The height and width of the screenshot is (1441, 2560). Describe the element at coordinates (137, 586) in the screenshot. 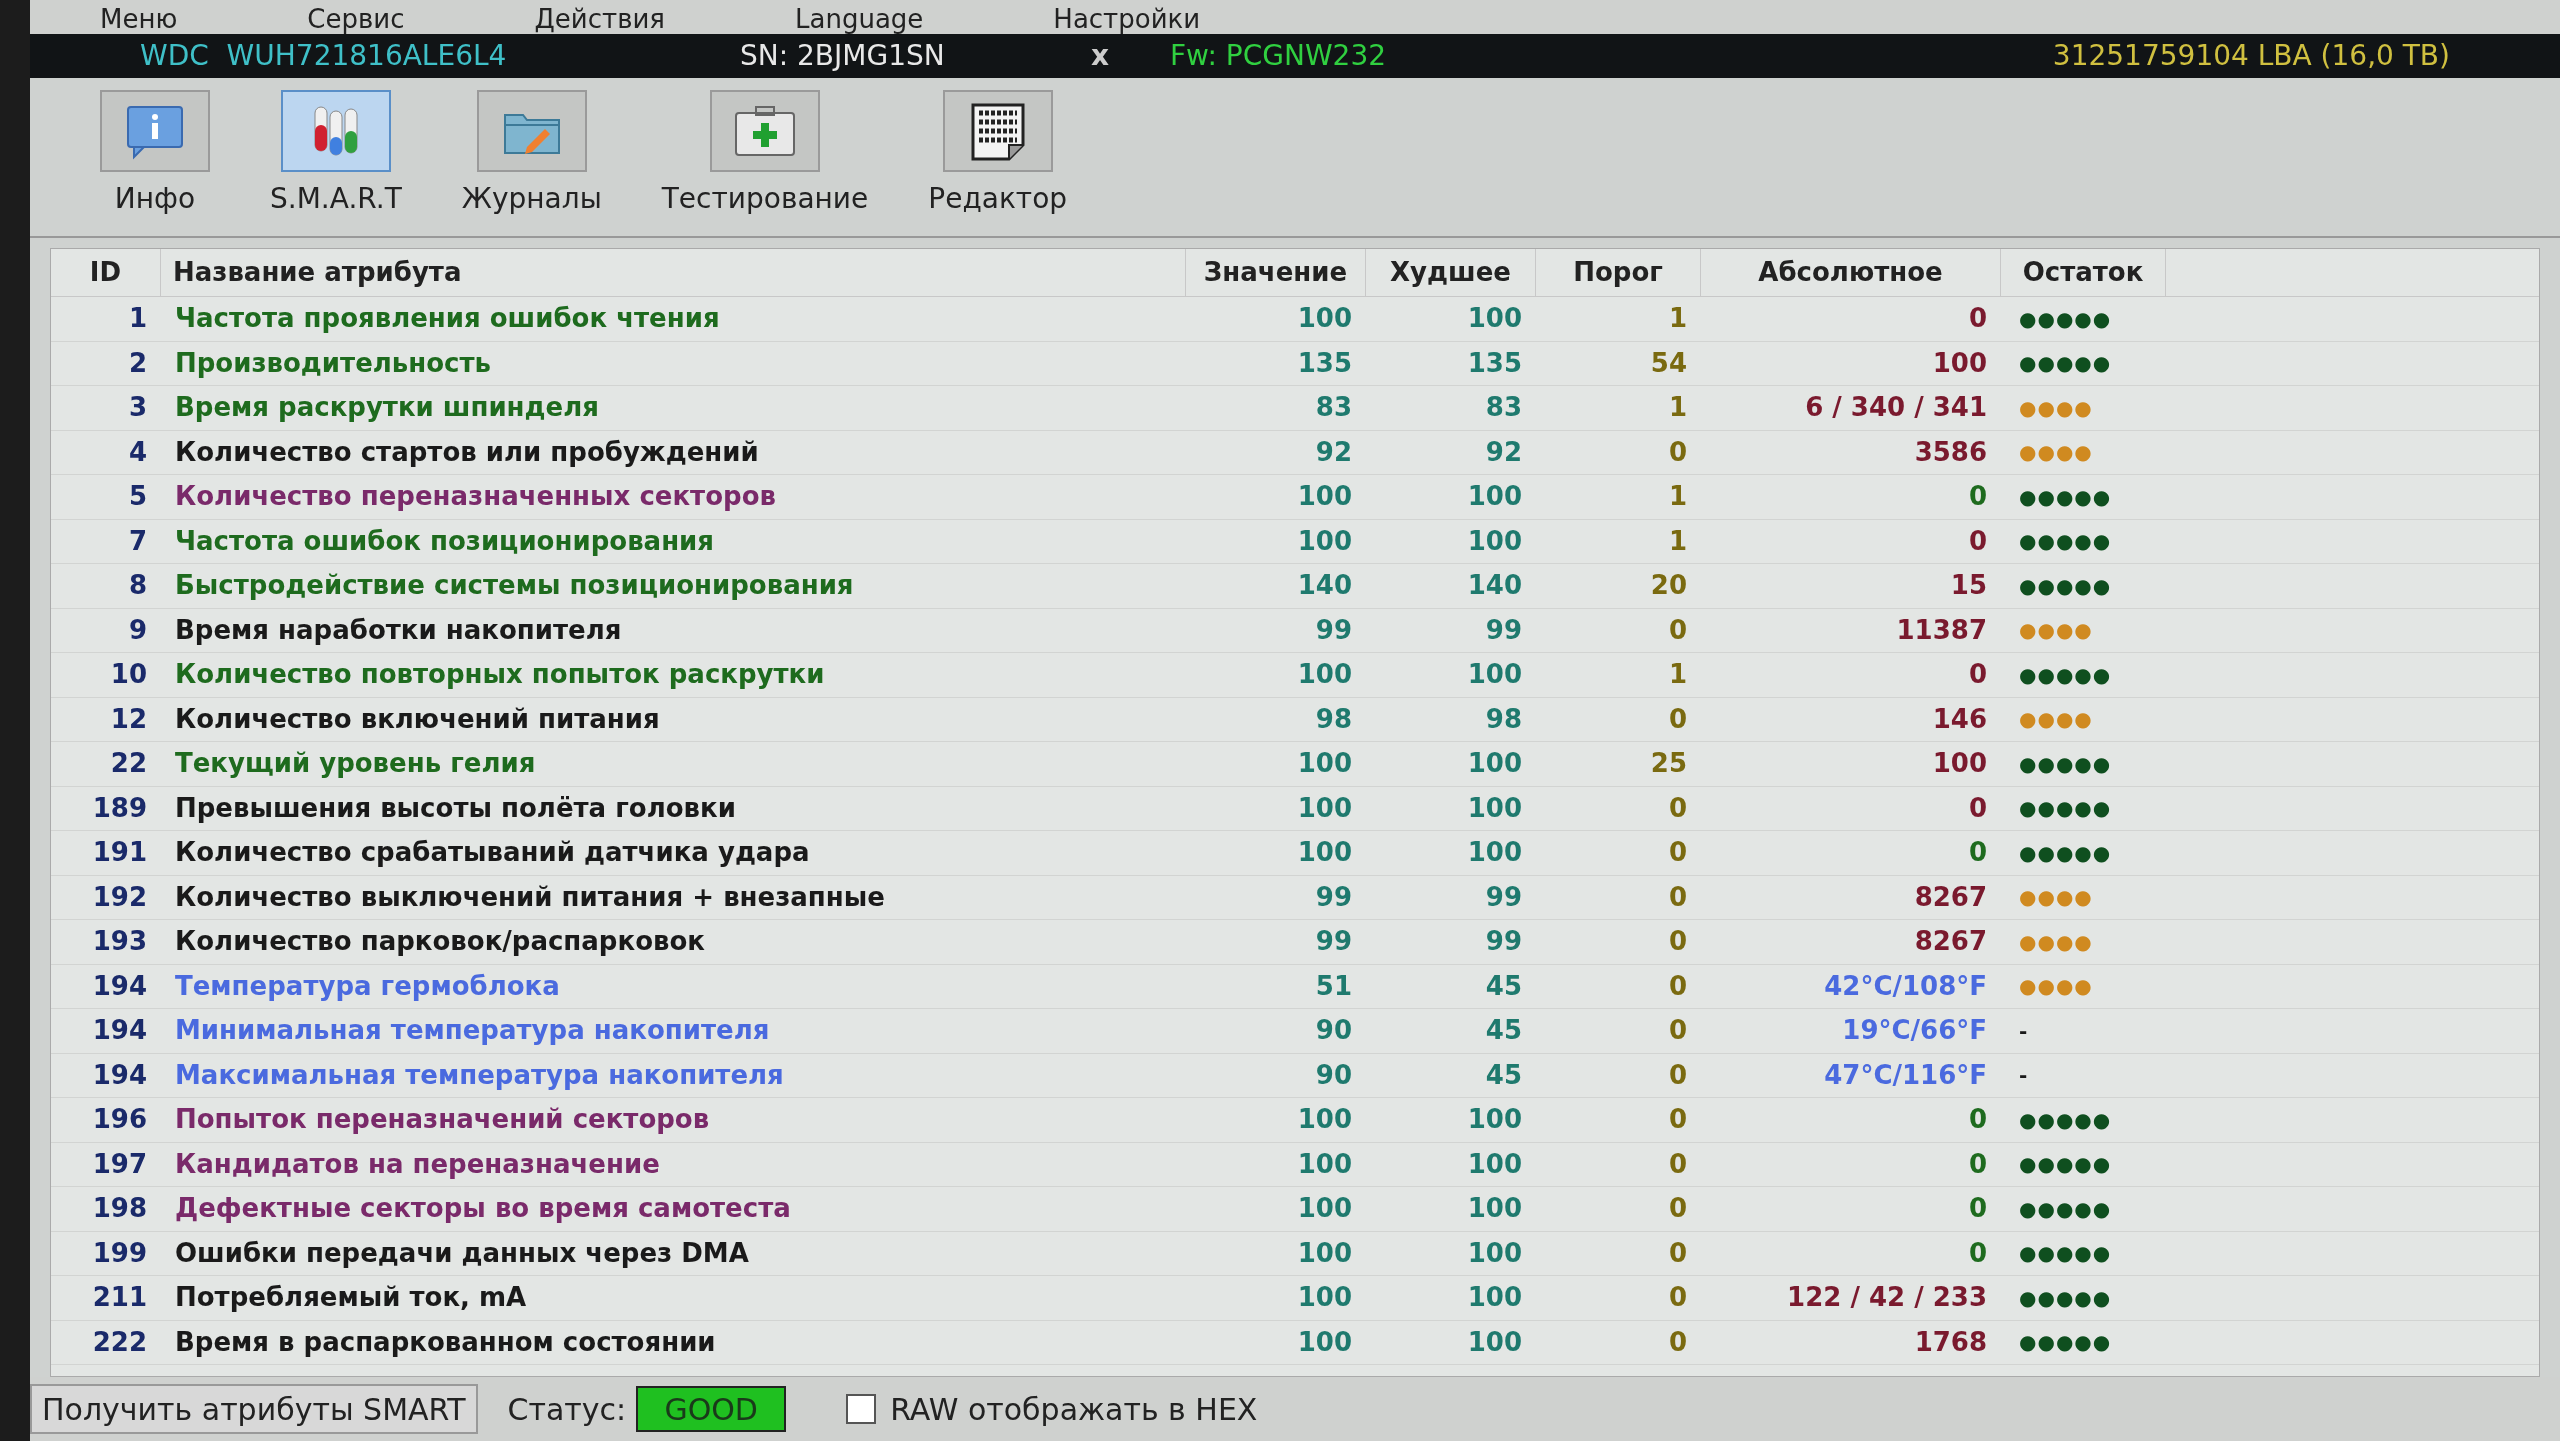

I see `table-cell-text: 8` at that location.